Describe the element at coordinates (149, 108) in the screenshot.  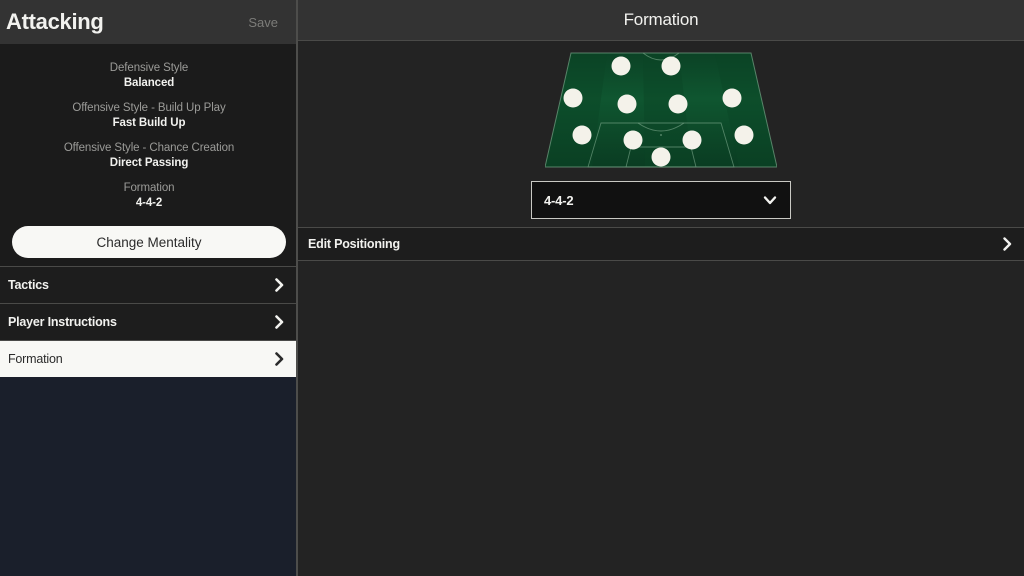
I see `stat-label: Offensive Style - Build Up Play` at that location.